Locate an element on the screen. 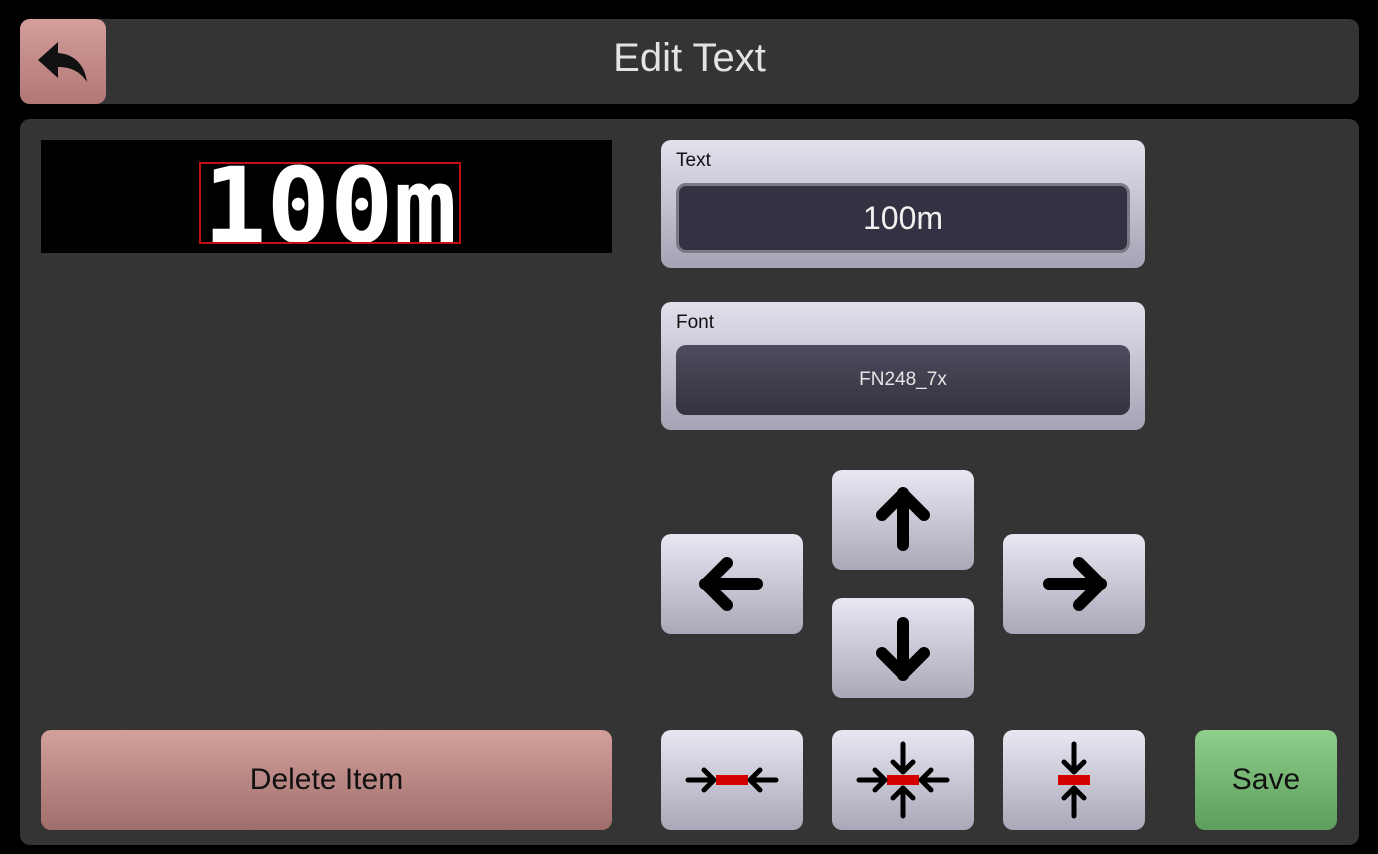  save-button: Save is located at coordinates (1266, 780).